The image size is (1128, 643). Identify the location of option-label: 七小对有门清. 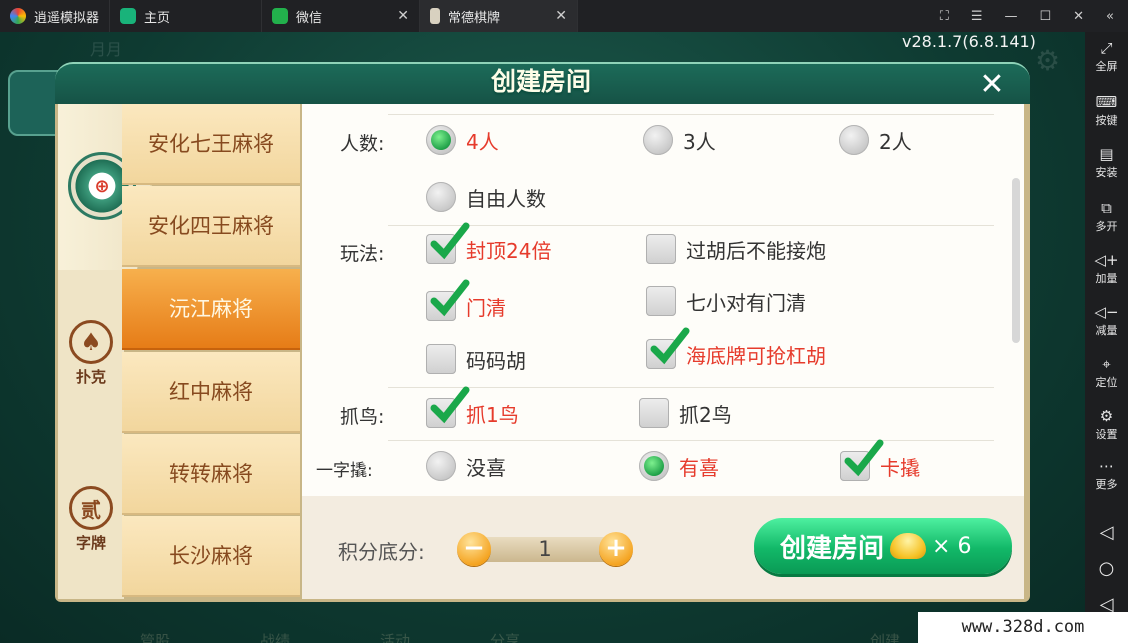
(746, 302).